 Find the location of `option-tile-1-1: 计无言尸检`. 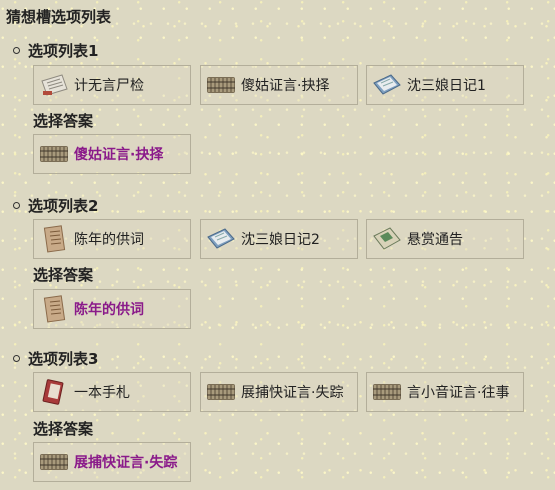

option-tile-1-1: 计无言尸检 is located at coordinates (112, 85).